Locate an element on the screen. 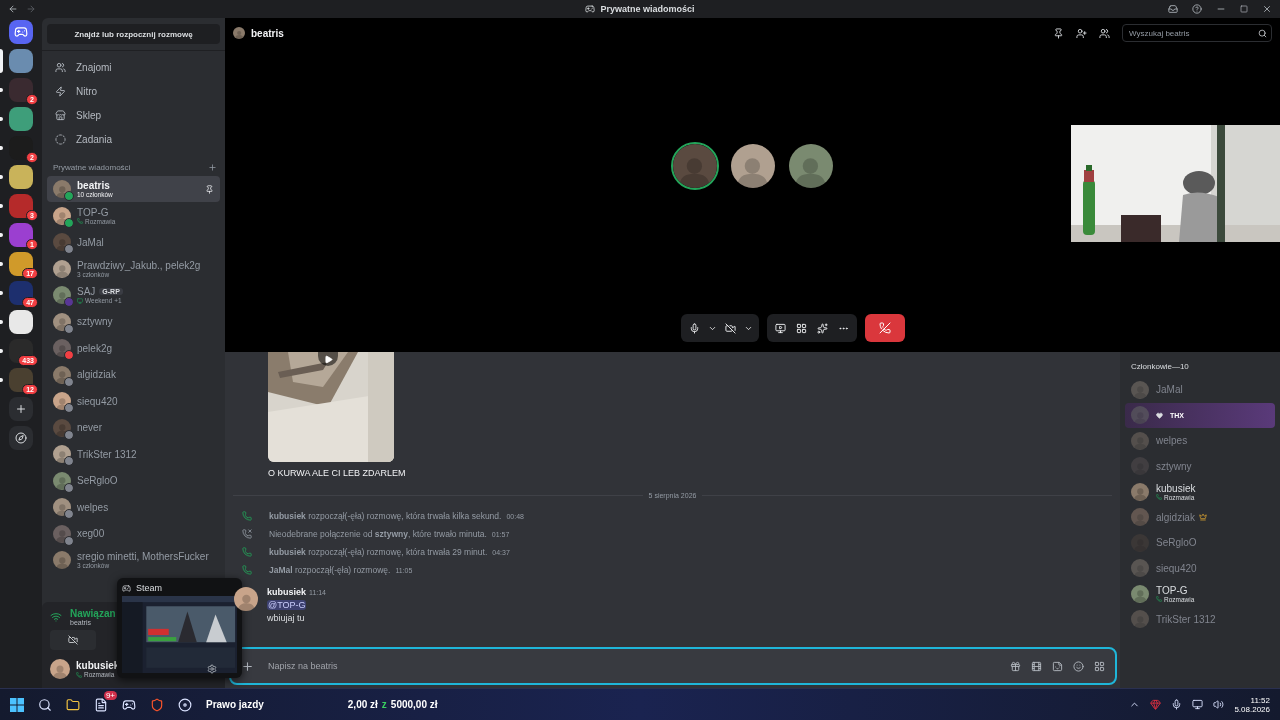 The image size is (1280, 720). popup-title: Steam is located at coordinates (149, 588).